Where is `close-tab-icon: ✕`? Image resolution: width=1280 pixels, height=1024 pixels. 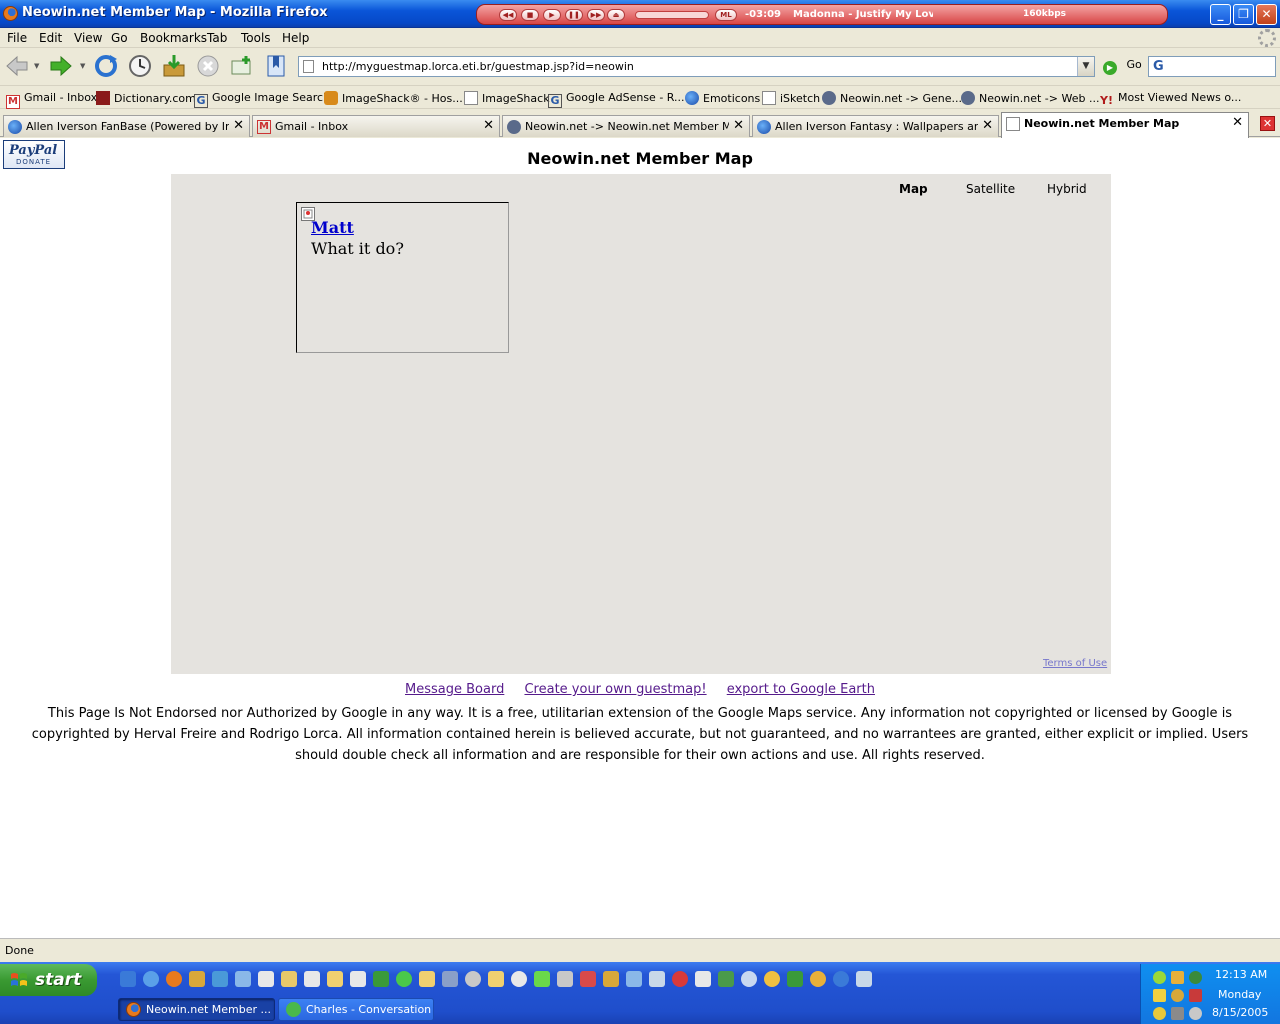 close-tab-icon: ✕ is located at coordinates (1267, 123).